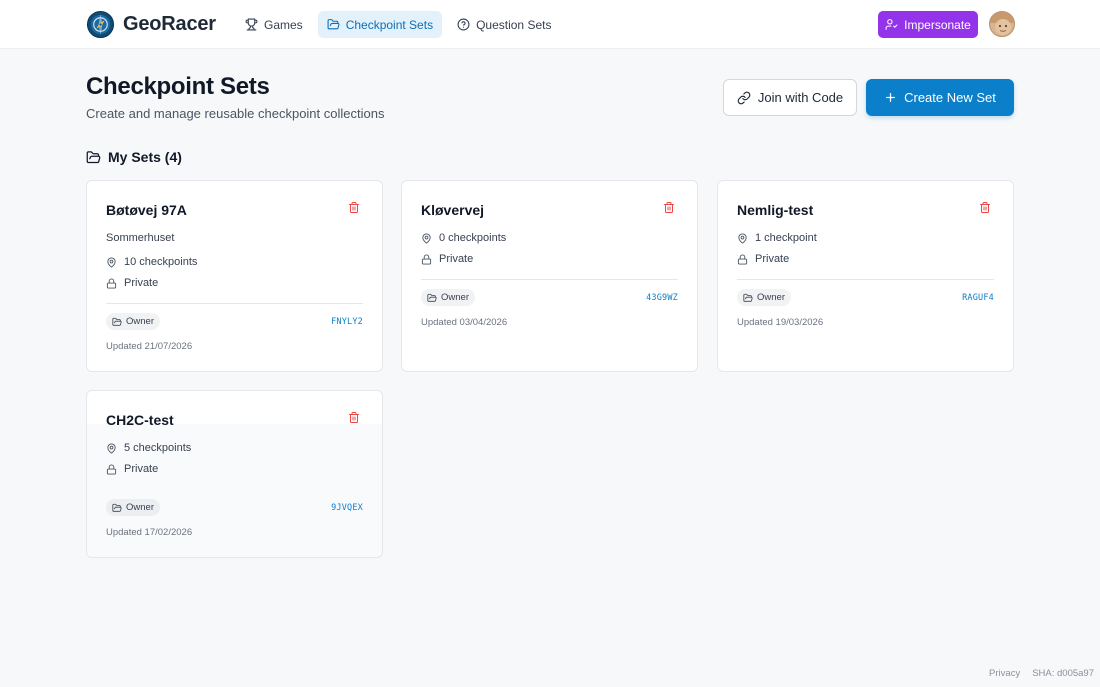  I want to click on checkpoint-count-label: 10 checkpoints, so click(161, 262).